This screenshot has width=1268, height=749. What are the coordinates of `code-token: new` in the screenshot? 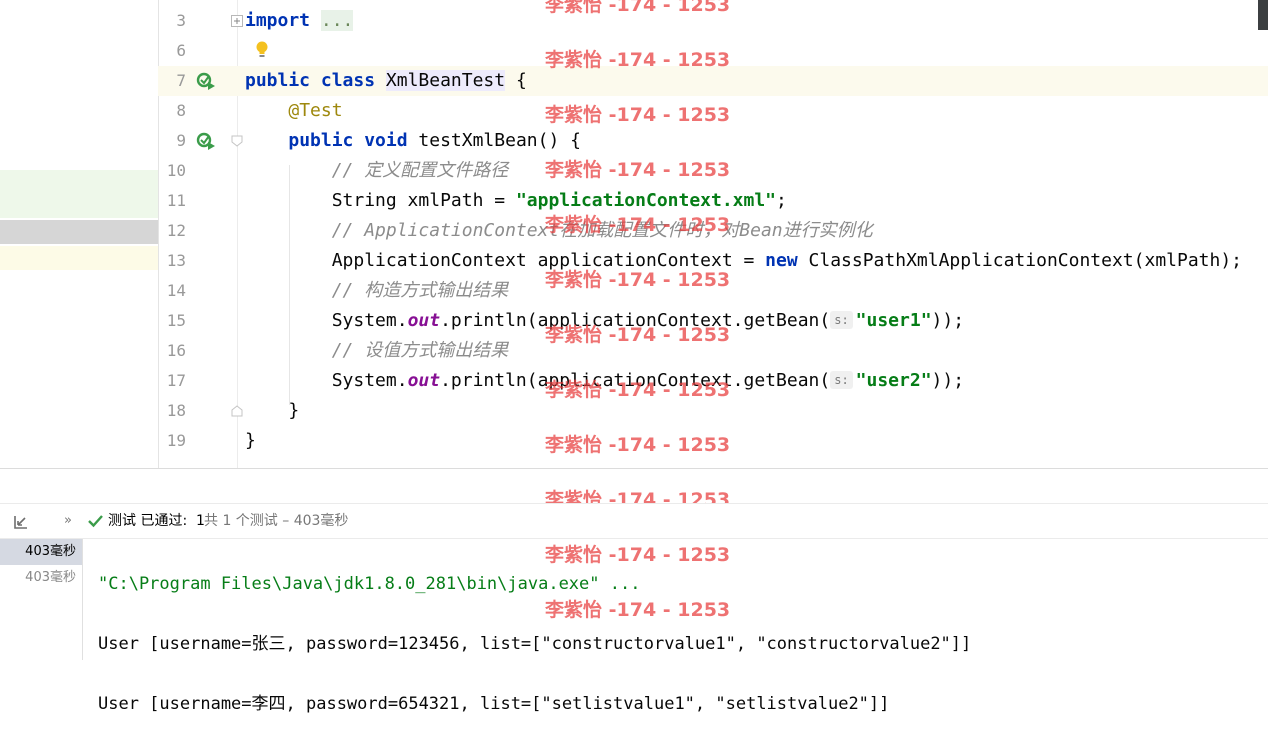 It's located at (787, 260).